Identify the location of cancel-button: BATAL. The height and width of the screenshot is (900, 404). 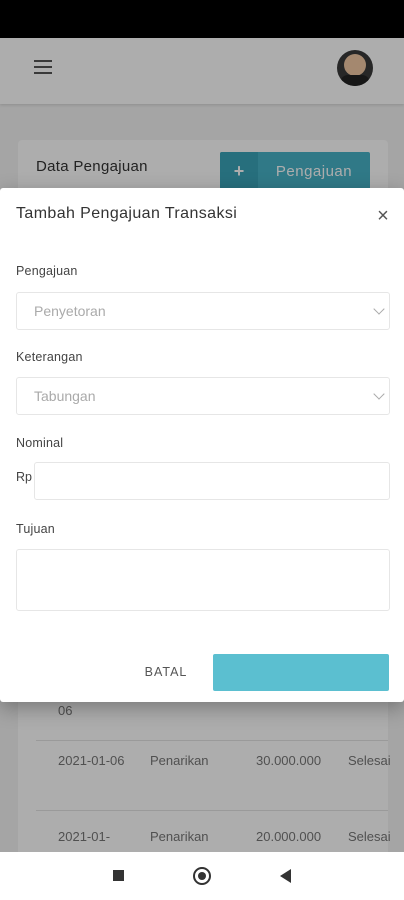
(166, 672).